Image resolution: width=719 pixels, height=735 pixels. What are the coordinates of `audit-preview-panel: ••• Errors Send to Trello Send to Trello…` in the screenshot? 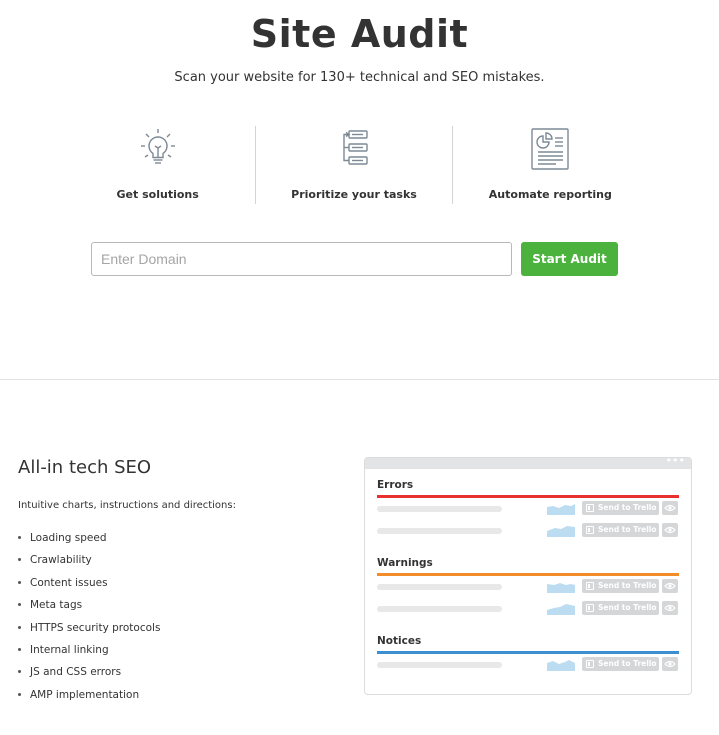 It's located at (528, 576).